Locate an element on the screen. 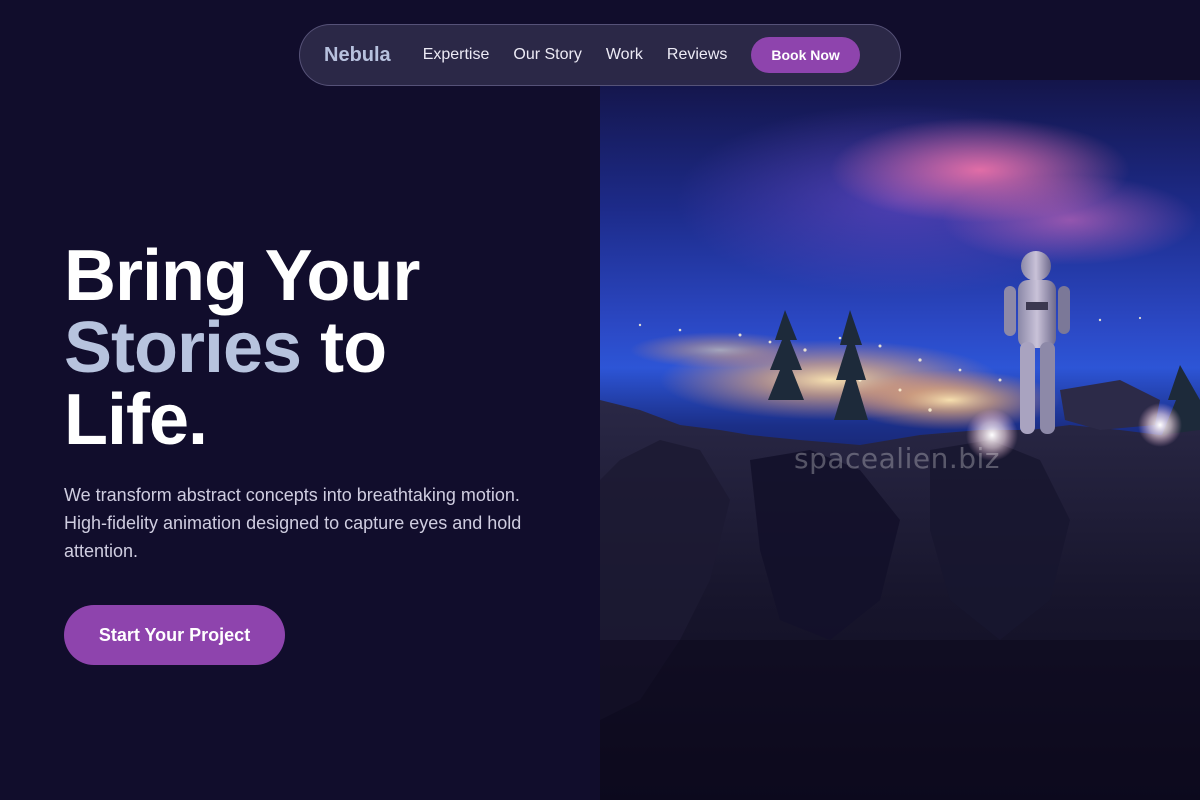 The height and width of the screenshot is (800, 1200). headline-line-2-rest: to is located at coordinates (344, 348).